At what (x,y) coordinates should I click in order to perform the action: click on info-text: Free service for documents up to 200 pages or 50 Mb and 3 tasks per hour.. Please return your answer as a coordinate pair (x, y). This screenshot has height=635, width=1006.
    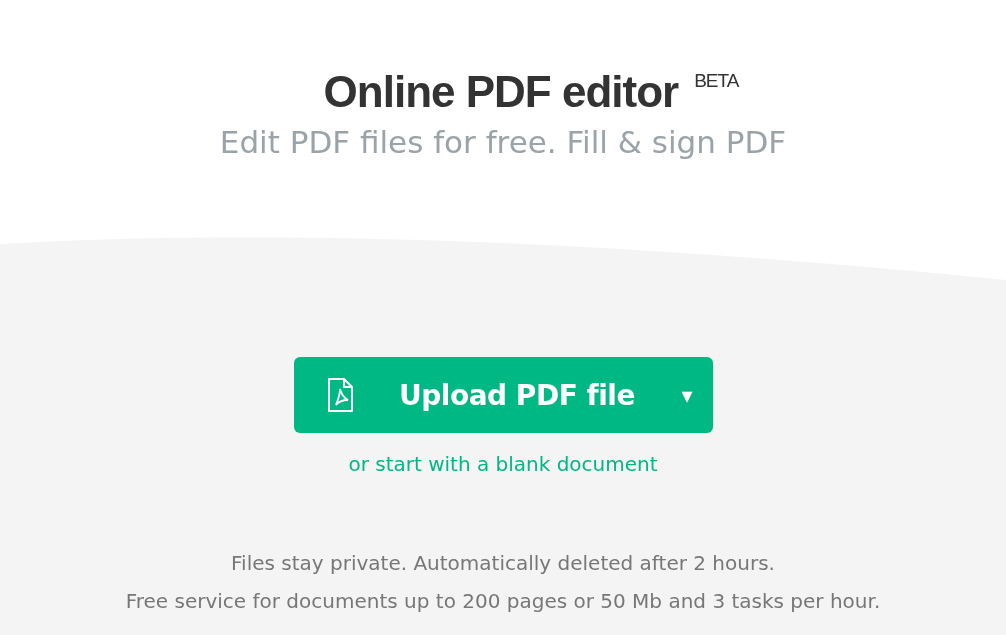
    Looking at the image, I should click on (503, 601).